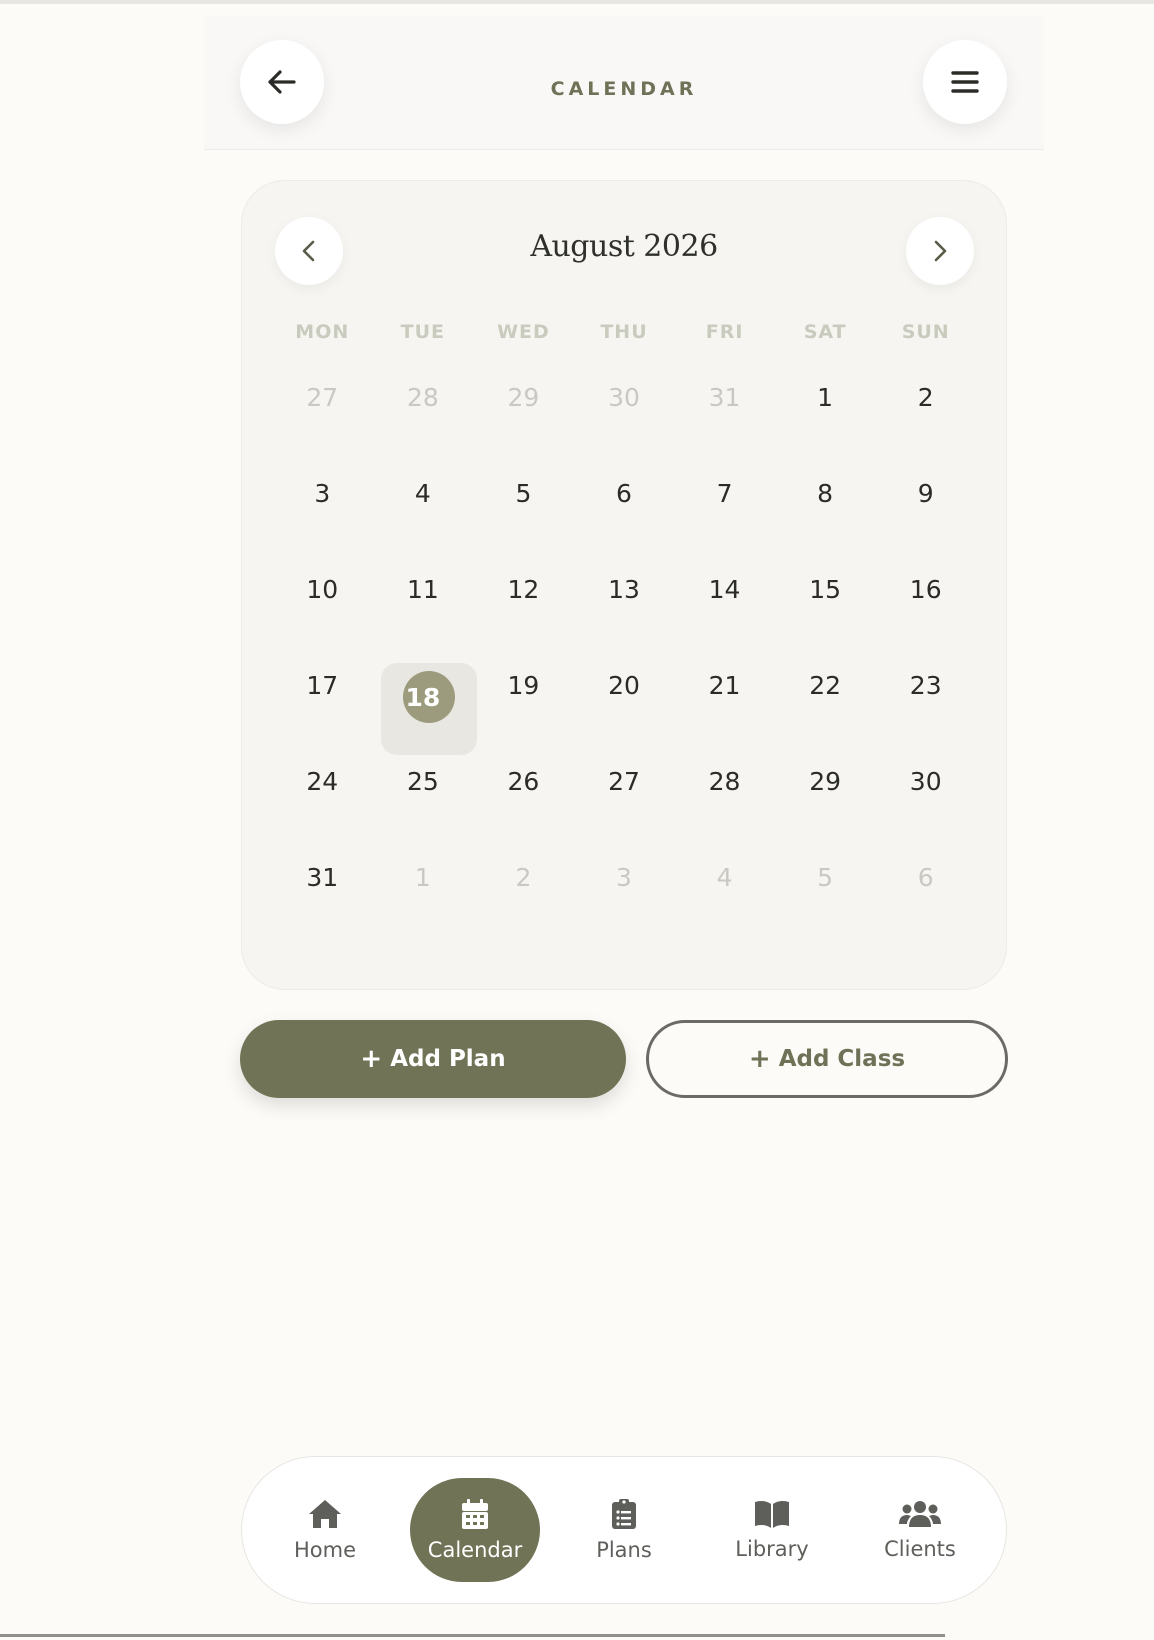 The image size is (1154, 1640). I want to click on day-number: 17, so click(322, 685).